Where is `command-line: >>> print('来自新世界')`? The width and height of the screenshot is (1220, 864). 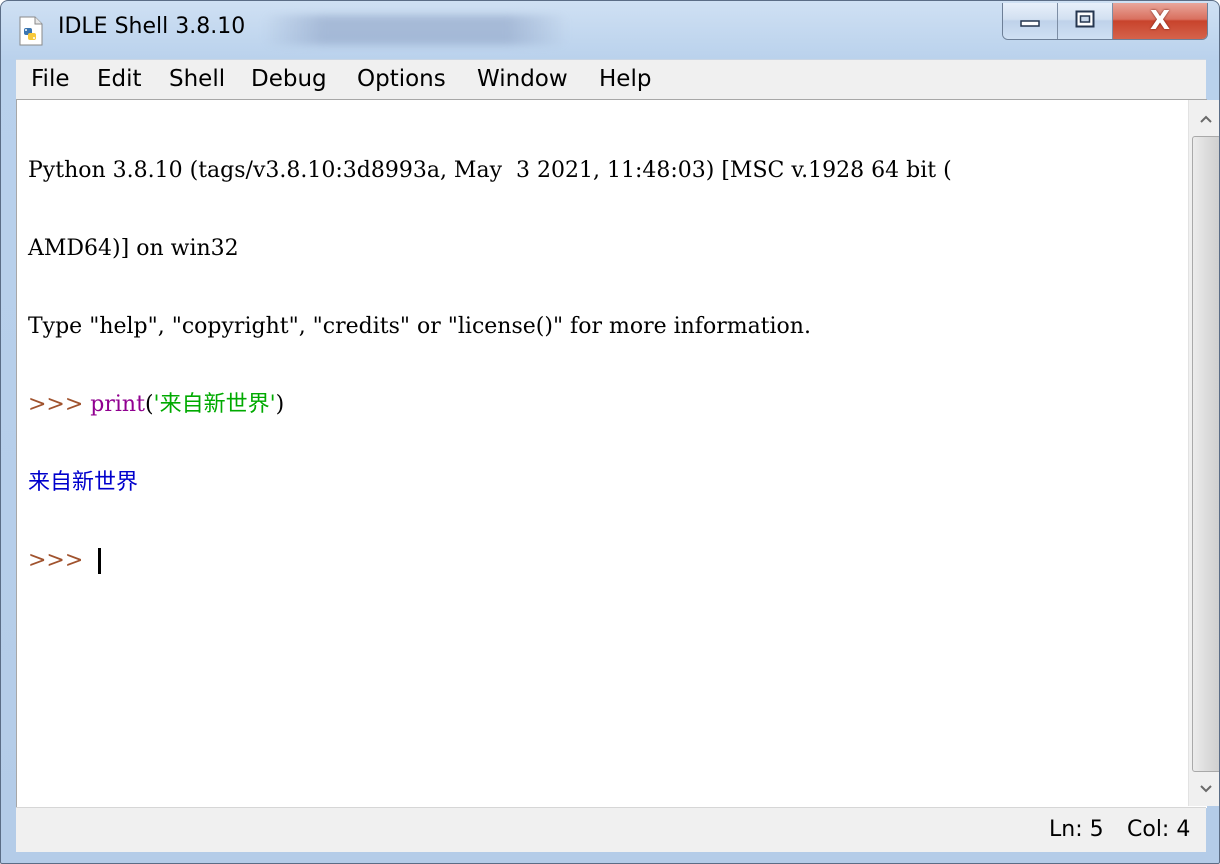
command-line: >>> print('来自新世界') is located at coordinates (598, 405).